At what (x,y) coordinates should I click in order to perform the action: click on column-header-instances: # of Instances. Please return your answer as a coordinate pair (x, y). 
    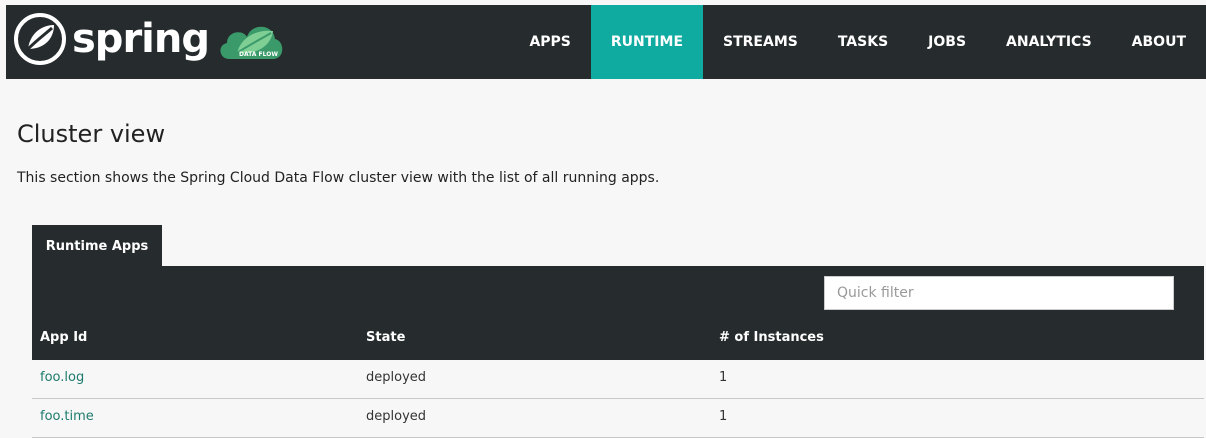
    Looking at the image, I should click on (771, 337).